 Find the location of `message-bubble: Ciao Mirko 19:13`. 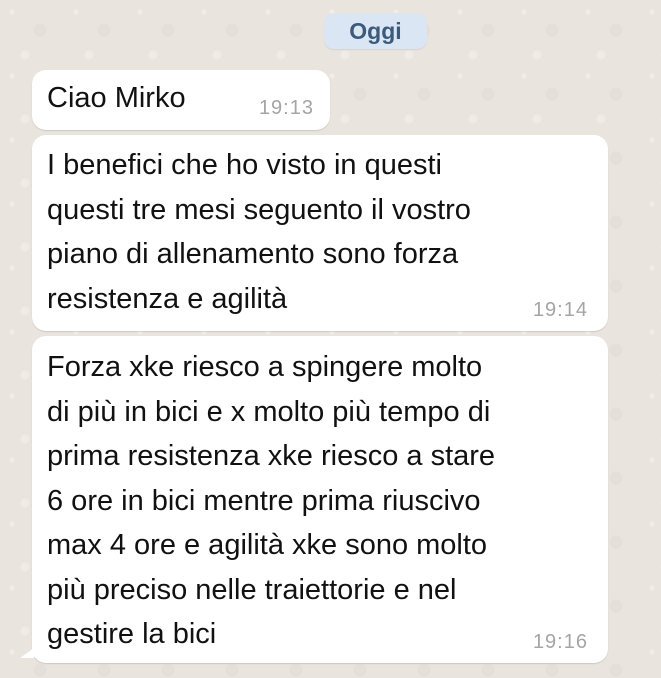

message-bubble: Ciao Mirko 19:13 is located at coordinates (181, 100).